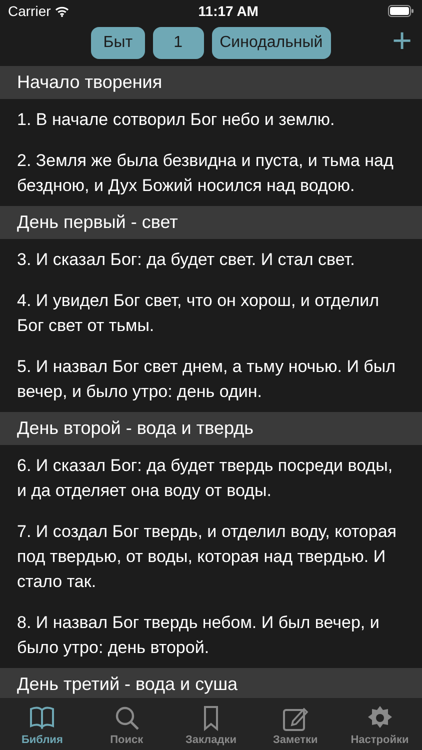  I want to click on verse-text: 1. В начале сотворил Бог небо и землю., so click(176, 120).